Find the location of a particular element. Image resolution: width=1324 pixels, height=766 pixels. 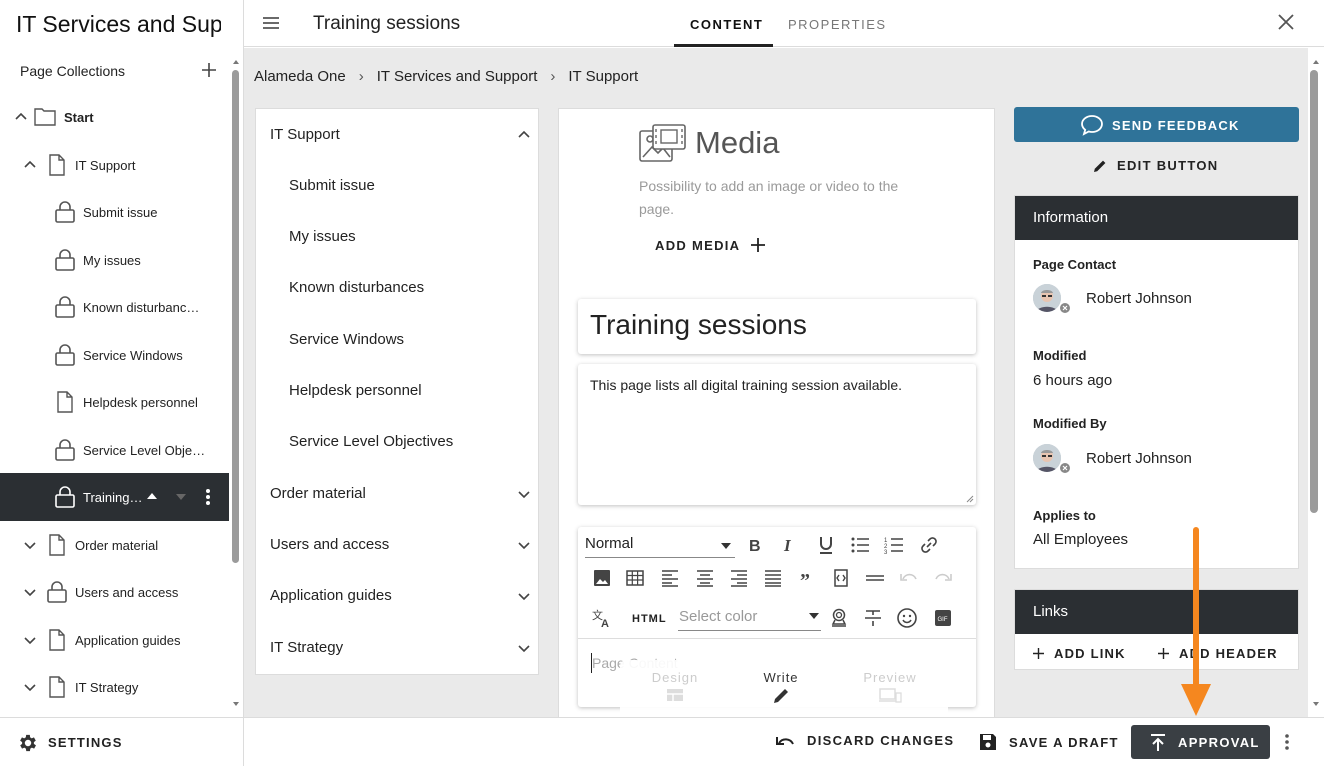

tree-item: Order material is located at coordinates (114, 545).